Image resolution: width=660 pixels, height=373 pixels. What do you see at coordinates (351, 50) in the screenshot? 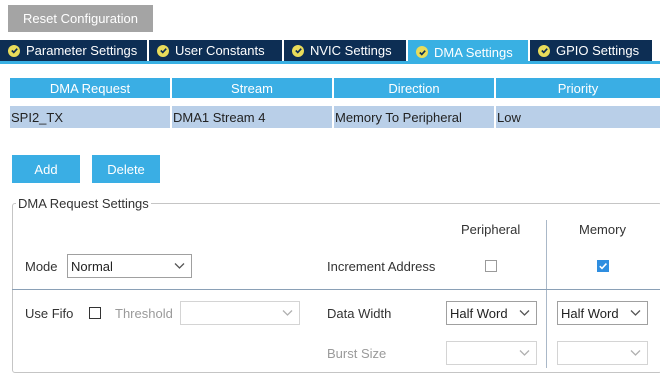
I see `tab-label: NVIC Settings` at bounding box center [351, 50].